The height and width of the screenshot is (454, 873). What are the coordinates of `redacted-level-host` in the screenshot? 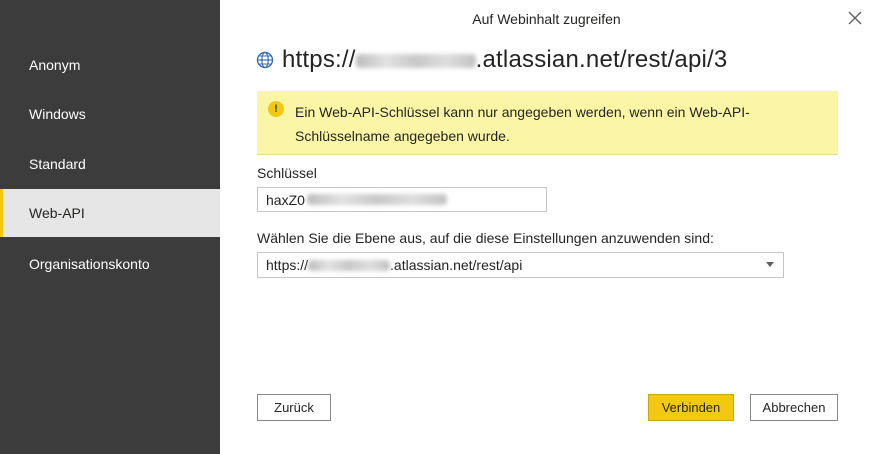 It's located at (349, 265).